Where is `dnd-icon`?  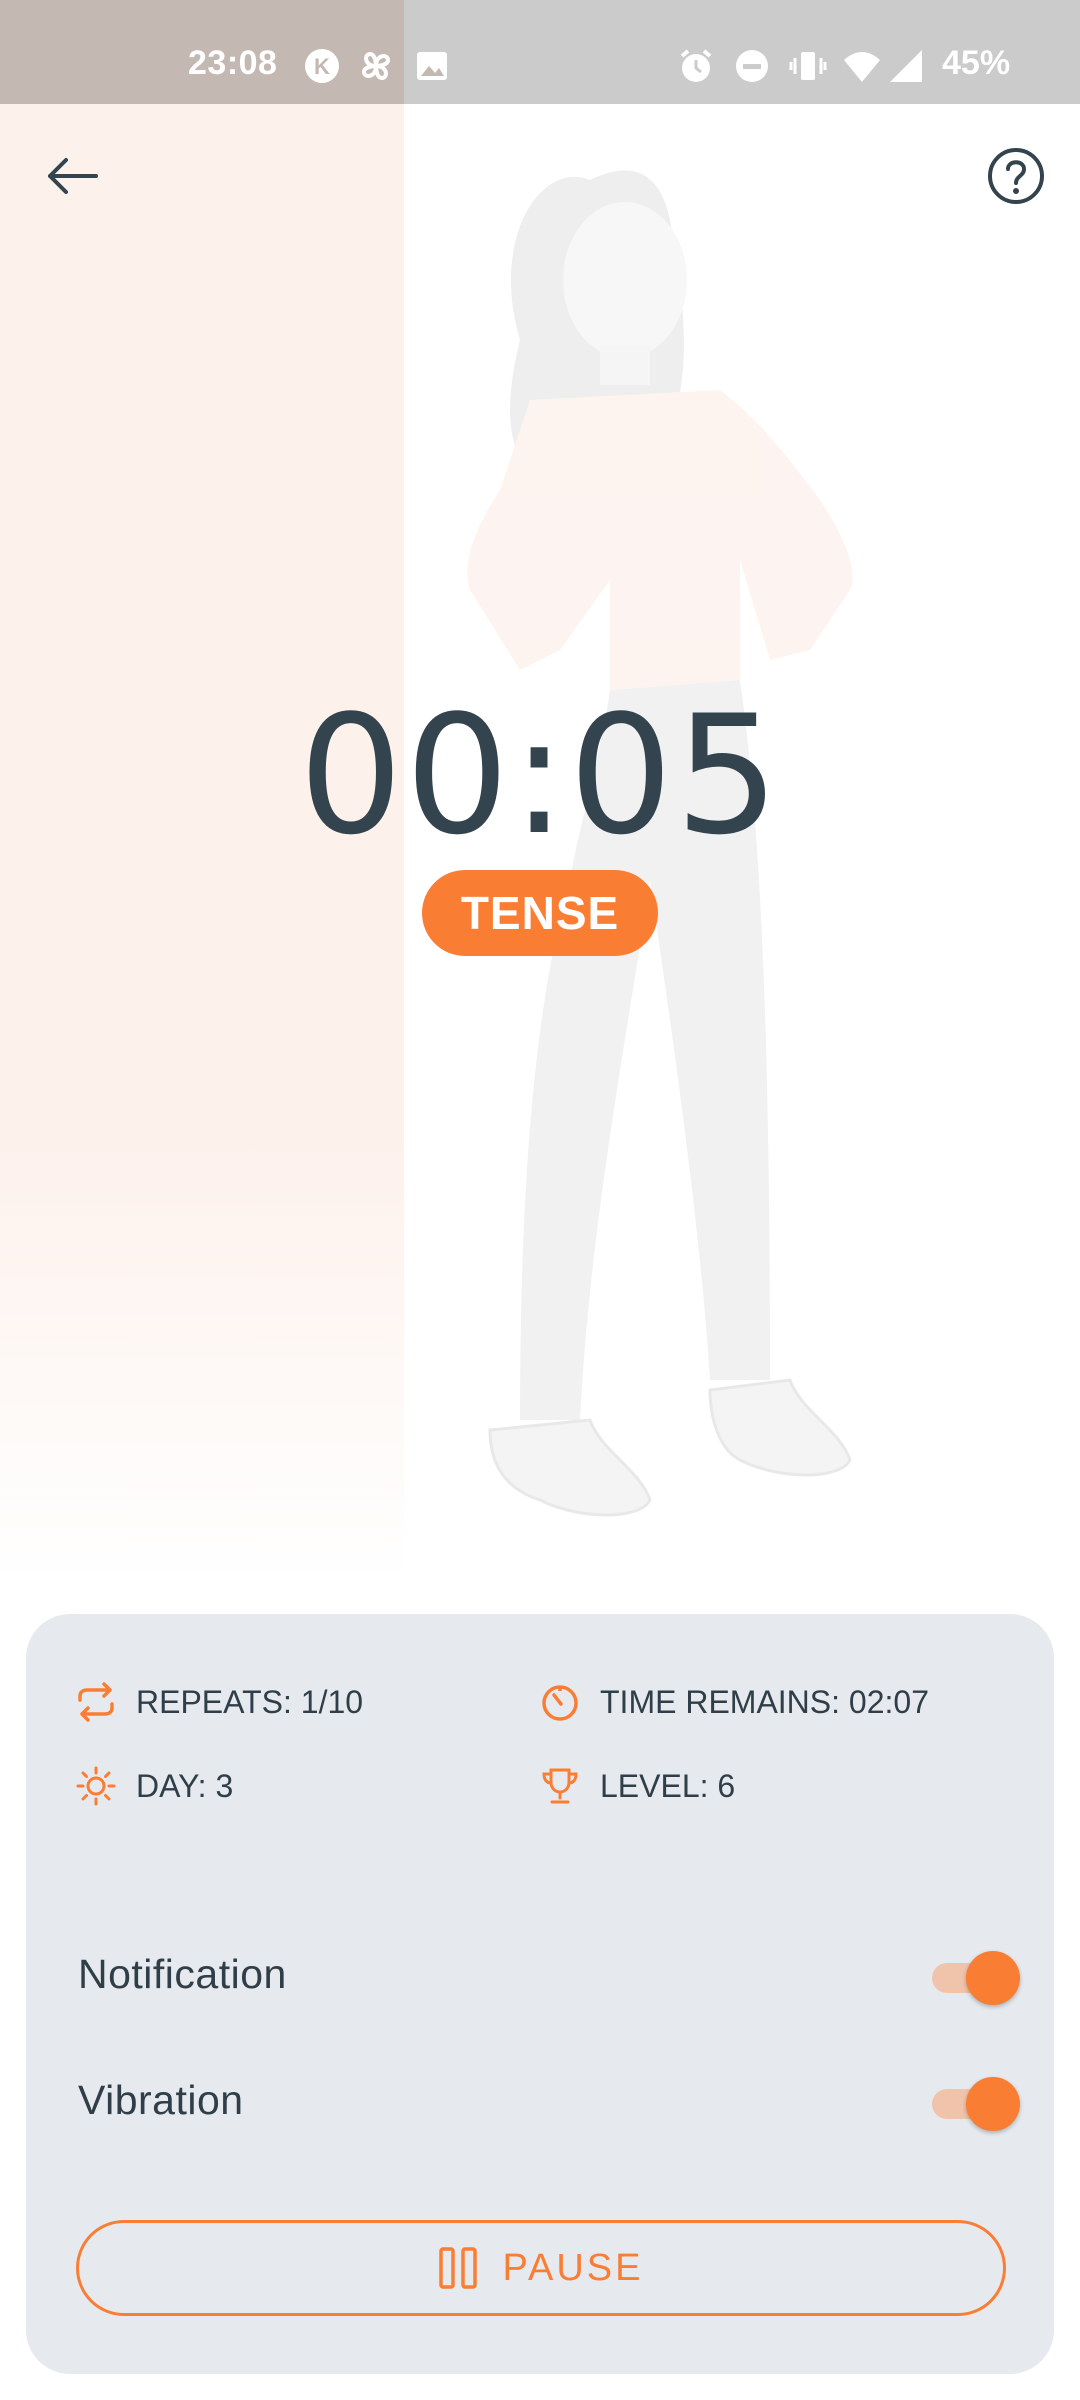
dnd-icon is located at coordinates (752, 66).